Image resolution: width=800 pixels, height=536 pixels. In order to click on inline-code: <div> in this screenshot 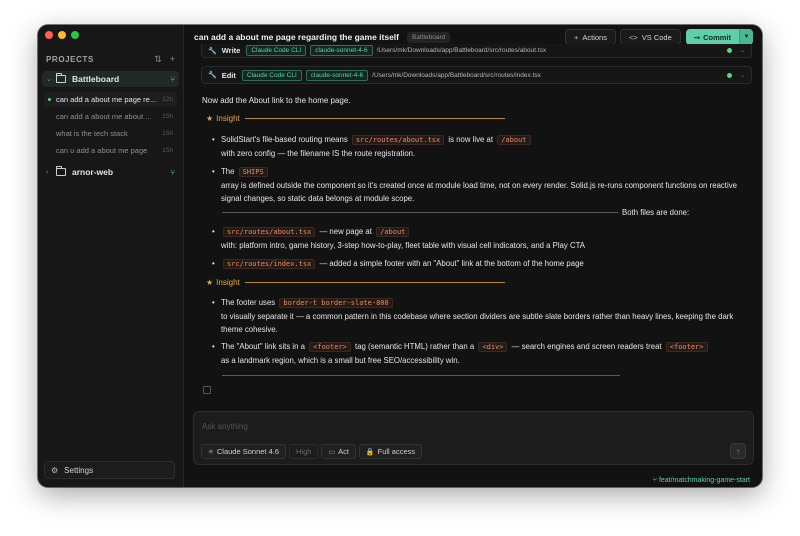, I will do `click(493, 347)`.